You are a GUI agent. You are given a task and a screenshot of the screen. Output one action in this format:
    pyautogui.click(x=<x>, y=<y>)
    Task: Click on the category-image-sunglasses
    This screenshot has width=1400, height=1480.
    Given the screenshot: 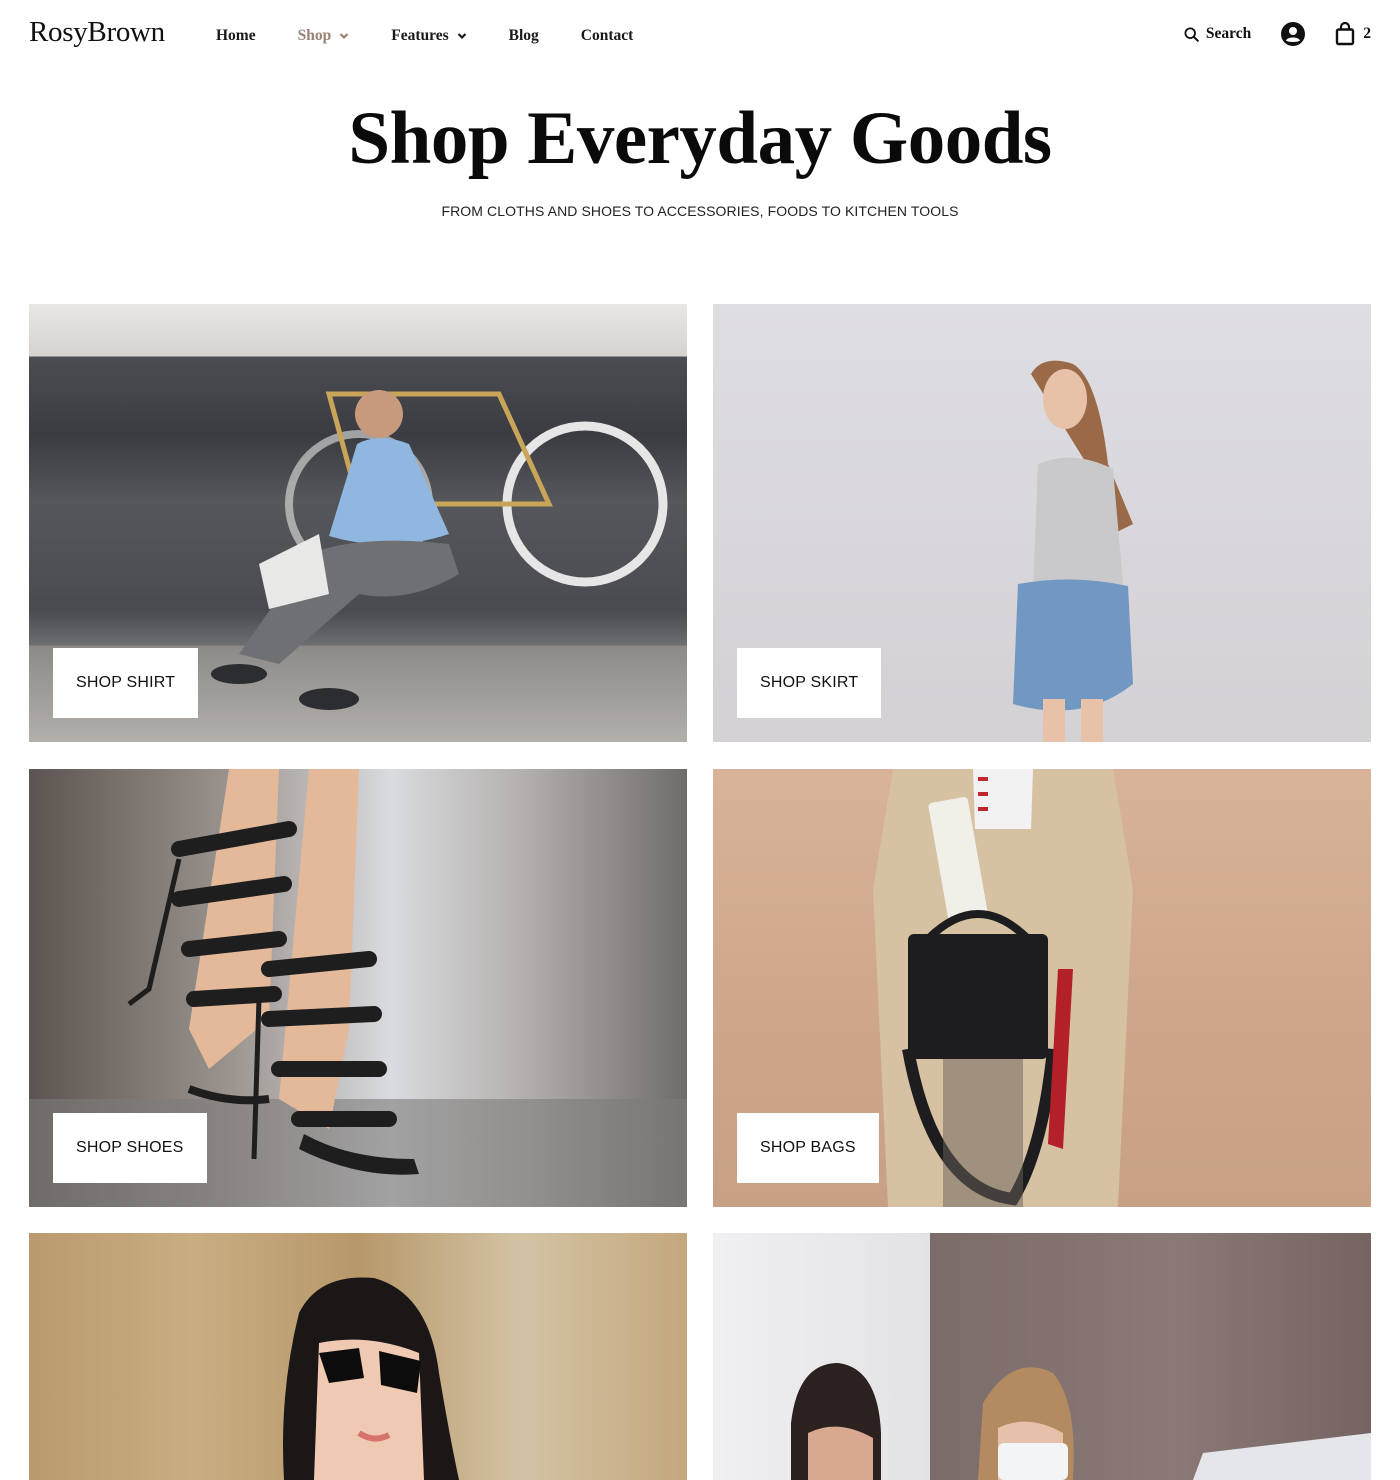 What is the action you would take?
    pyautogui.click(x=358, y=1356)
    